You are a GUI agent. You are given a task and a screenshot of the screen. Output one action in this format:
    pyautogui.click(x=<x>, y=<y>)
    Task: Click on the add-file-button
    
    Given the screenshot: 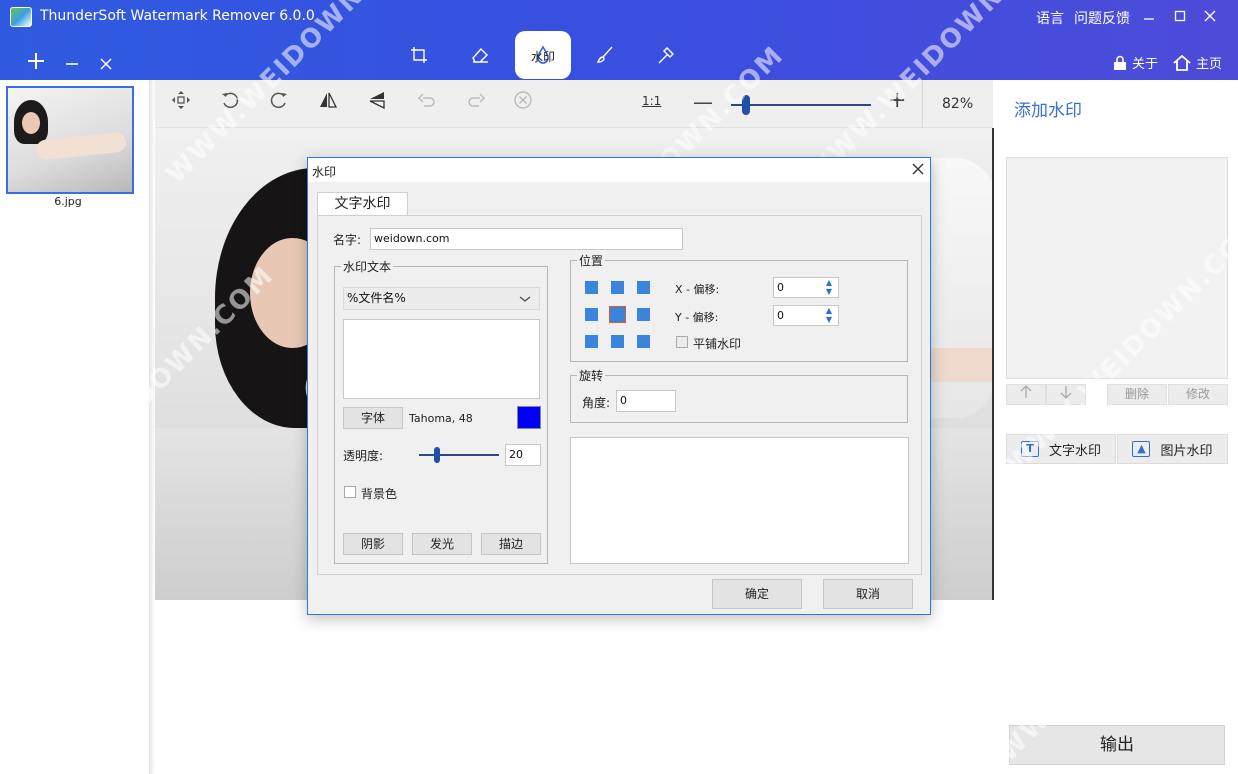 What is the action you would take?
    pyautogui.click(x=36, y=64)
    